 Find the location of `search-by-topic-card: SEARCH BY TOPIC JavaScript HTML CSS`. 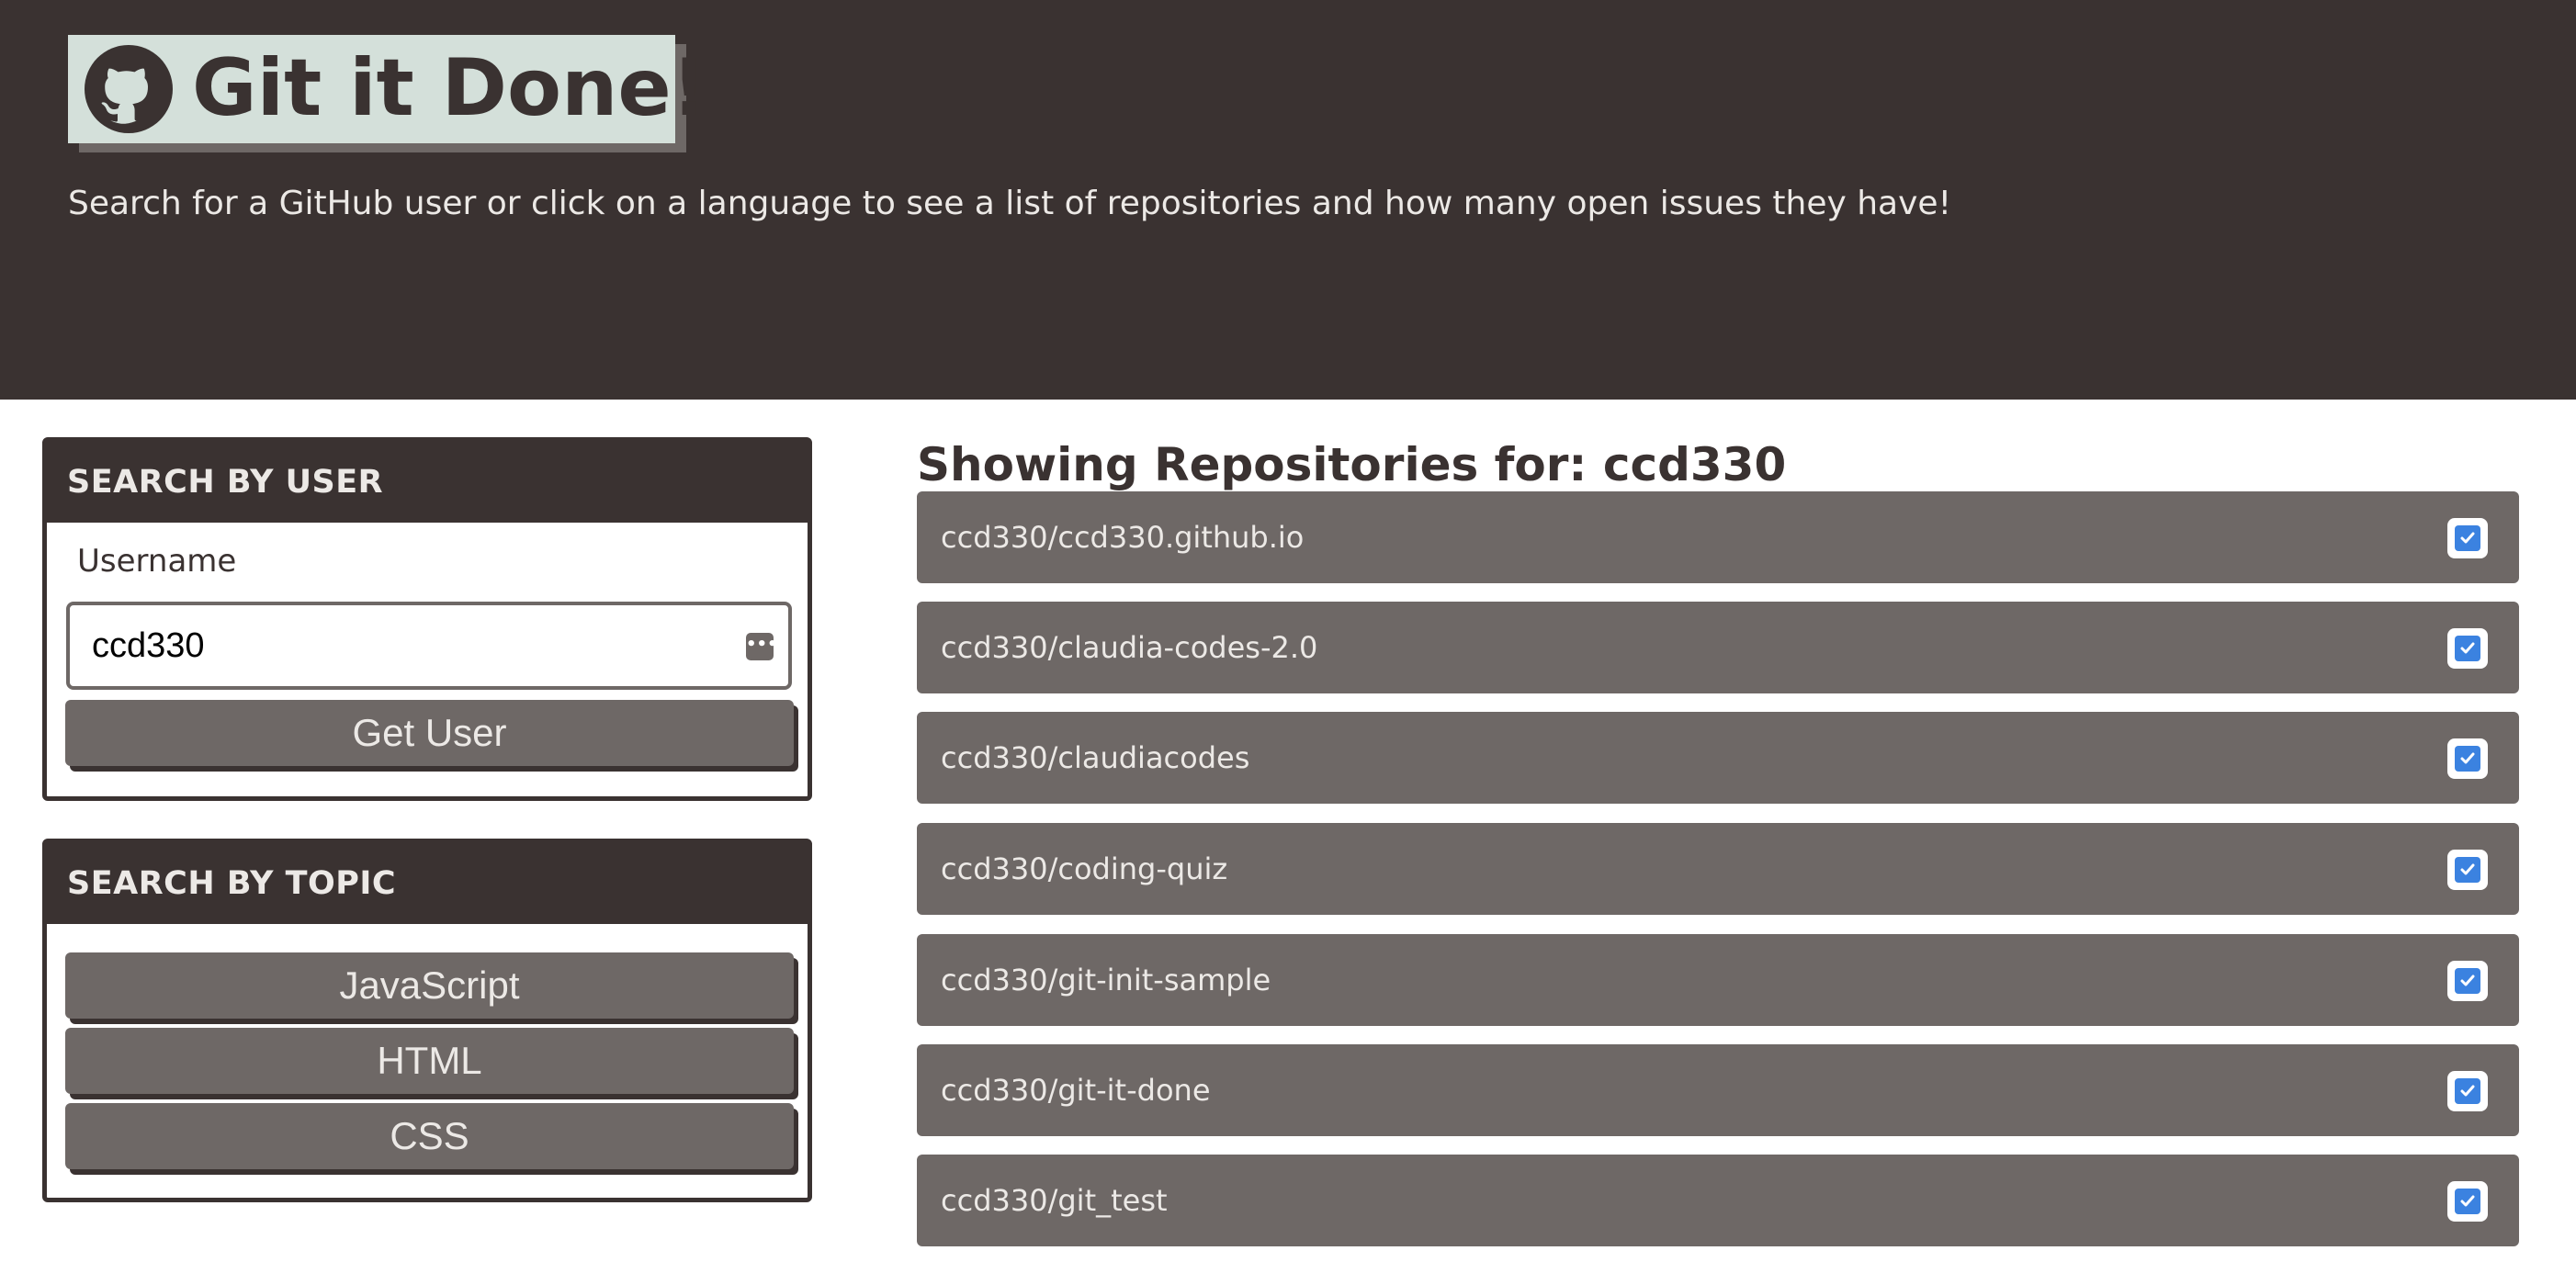

search-by-topic-card: SEARCH BY TOPIC JavaScript HTML CSS is located at coordinates (427, 1020).